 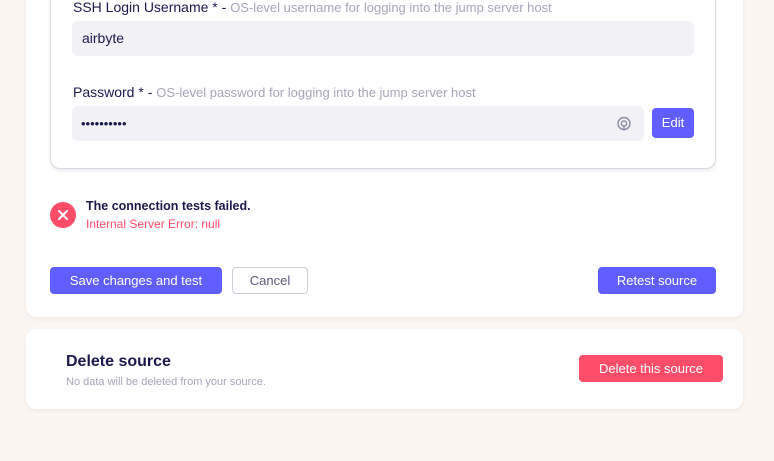 I want to click on error-title: The connection tests failed., so click(x=168, y=206).